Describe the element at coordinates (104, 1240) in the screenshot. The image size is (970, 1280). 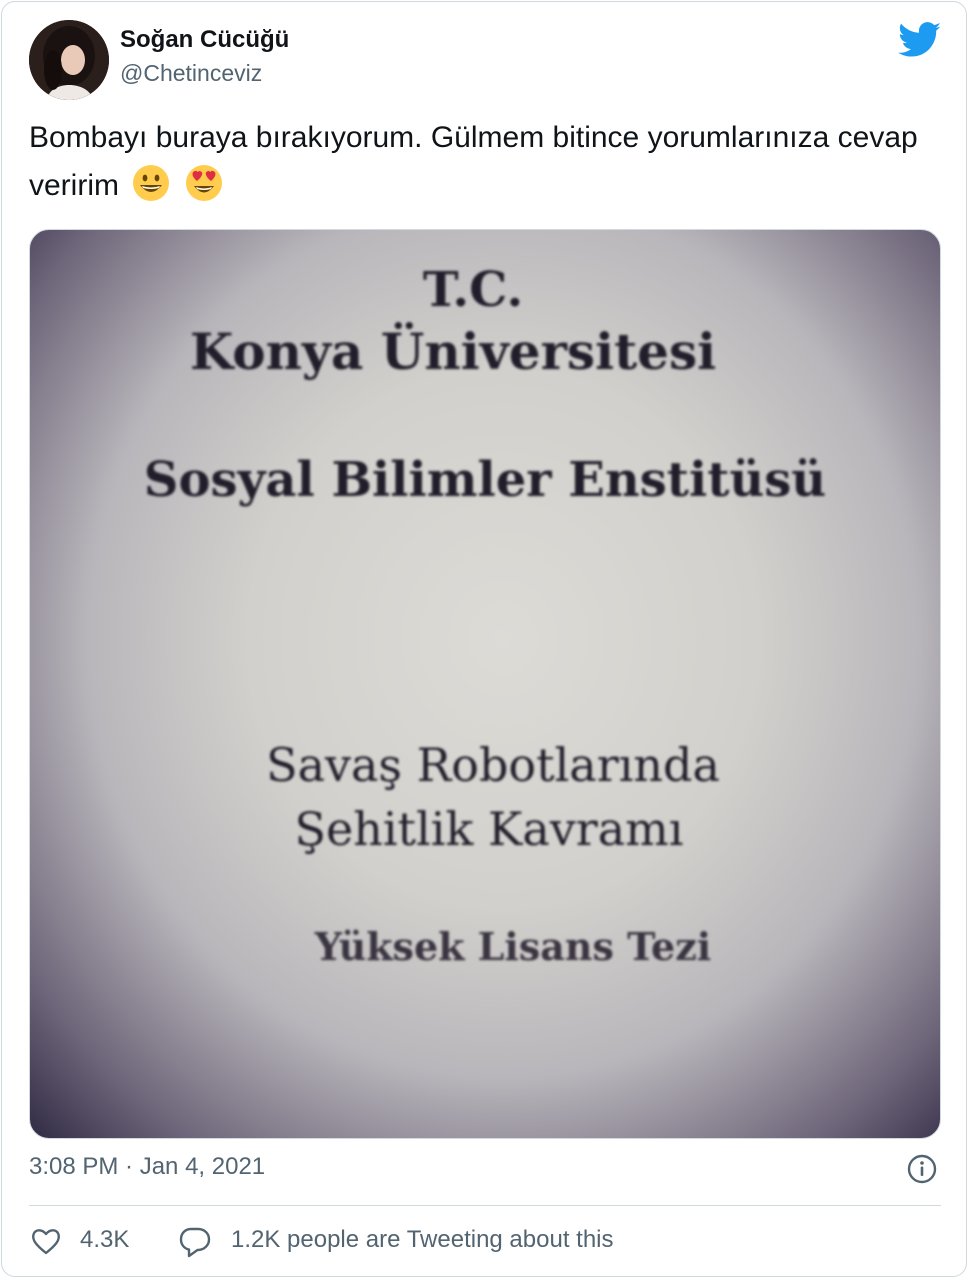
I see `like-count: 4.3K` at that location.